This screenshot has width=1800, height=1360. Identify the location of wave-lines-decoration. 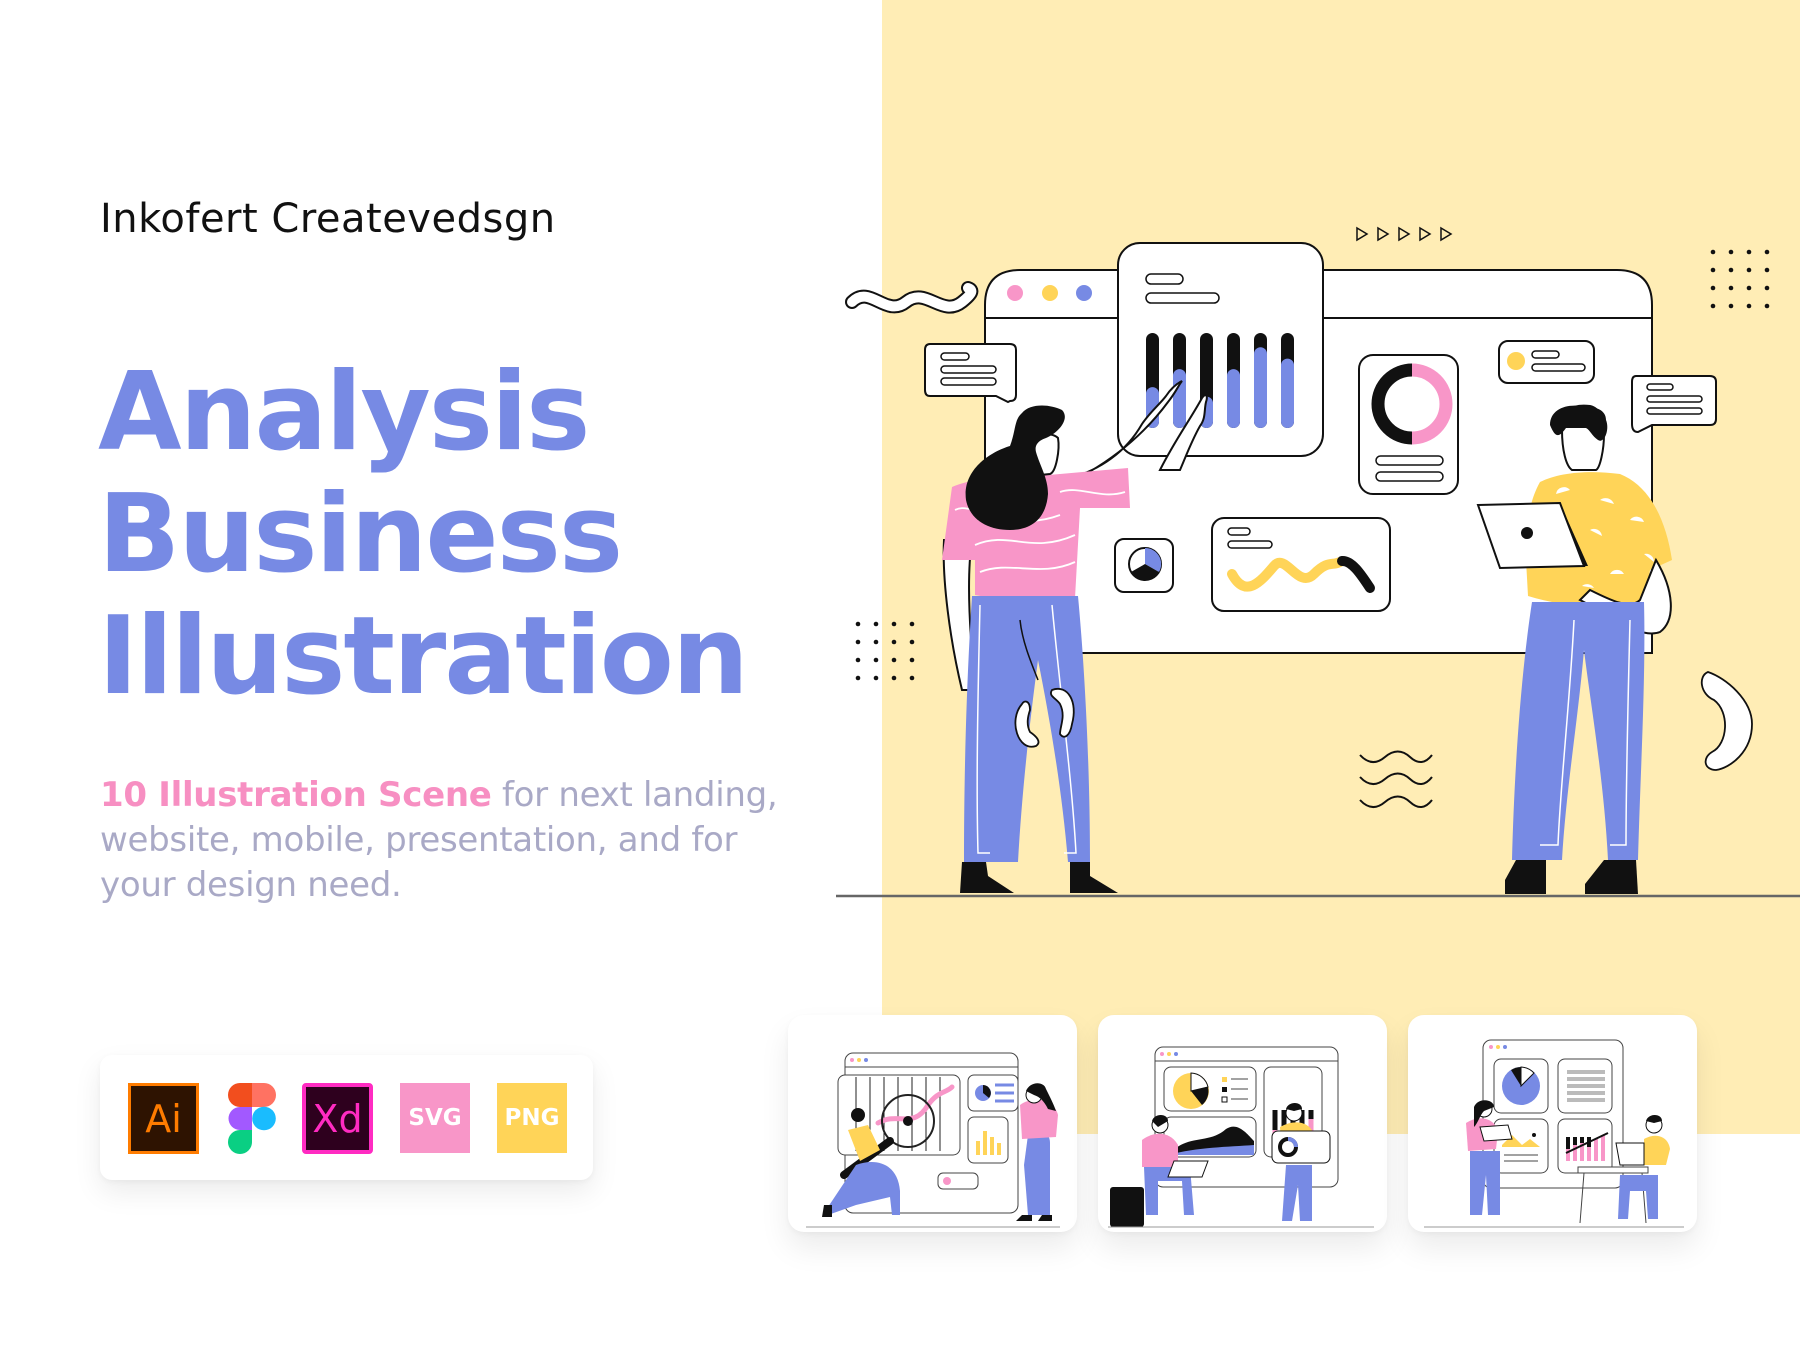
(1396, 779).